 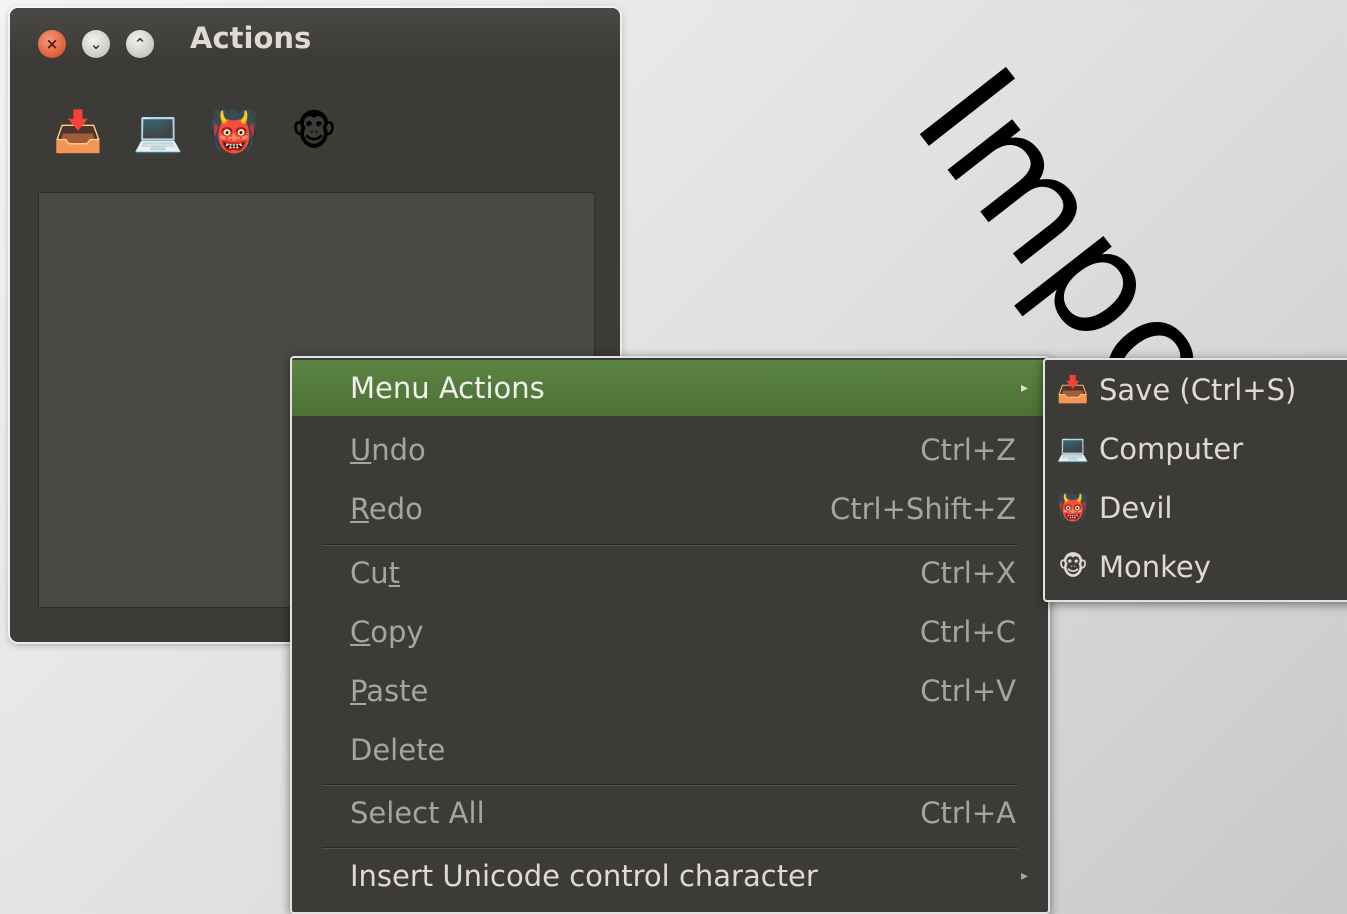 I want to click on menu-item-menu-actions: Menu Actions ▸, so click(x=670, y=388).